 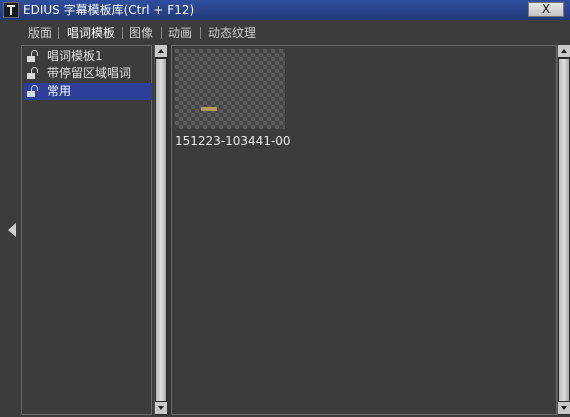 I want to click on tab-layout: 版面, so click(x=40, y=33).